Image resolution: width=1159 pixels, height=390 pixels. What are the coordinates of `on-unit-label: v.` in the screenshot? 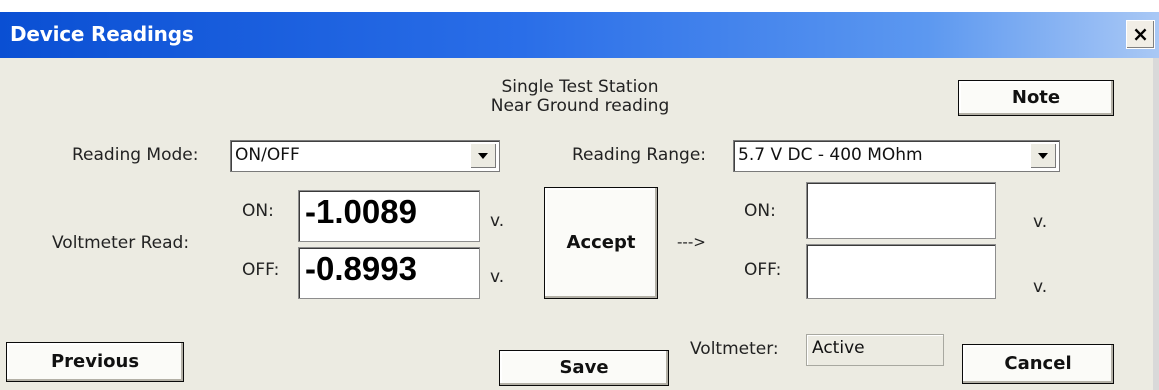 It's located at (497, 221).